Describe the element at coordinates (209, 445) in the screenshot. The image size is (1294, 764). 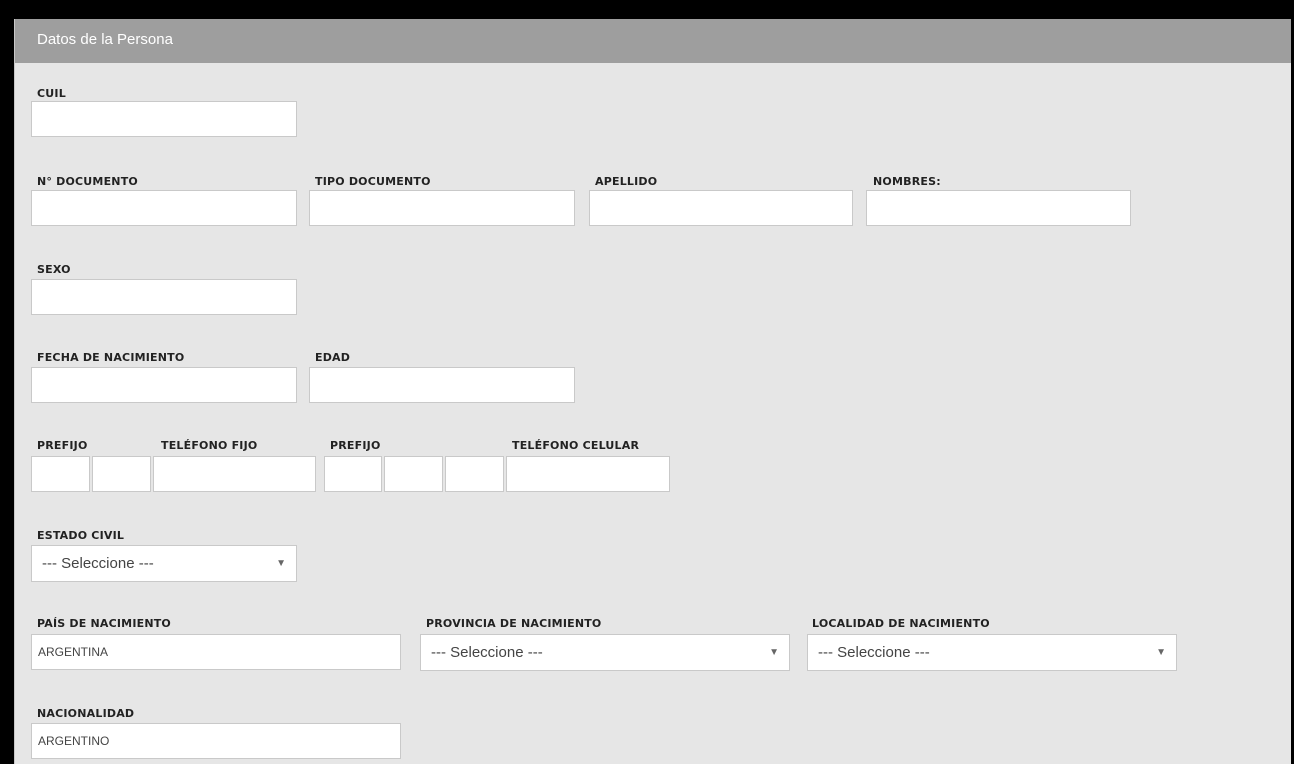
I see `telefono-fijo-label: TELÉFONO FIJO` at that location.